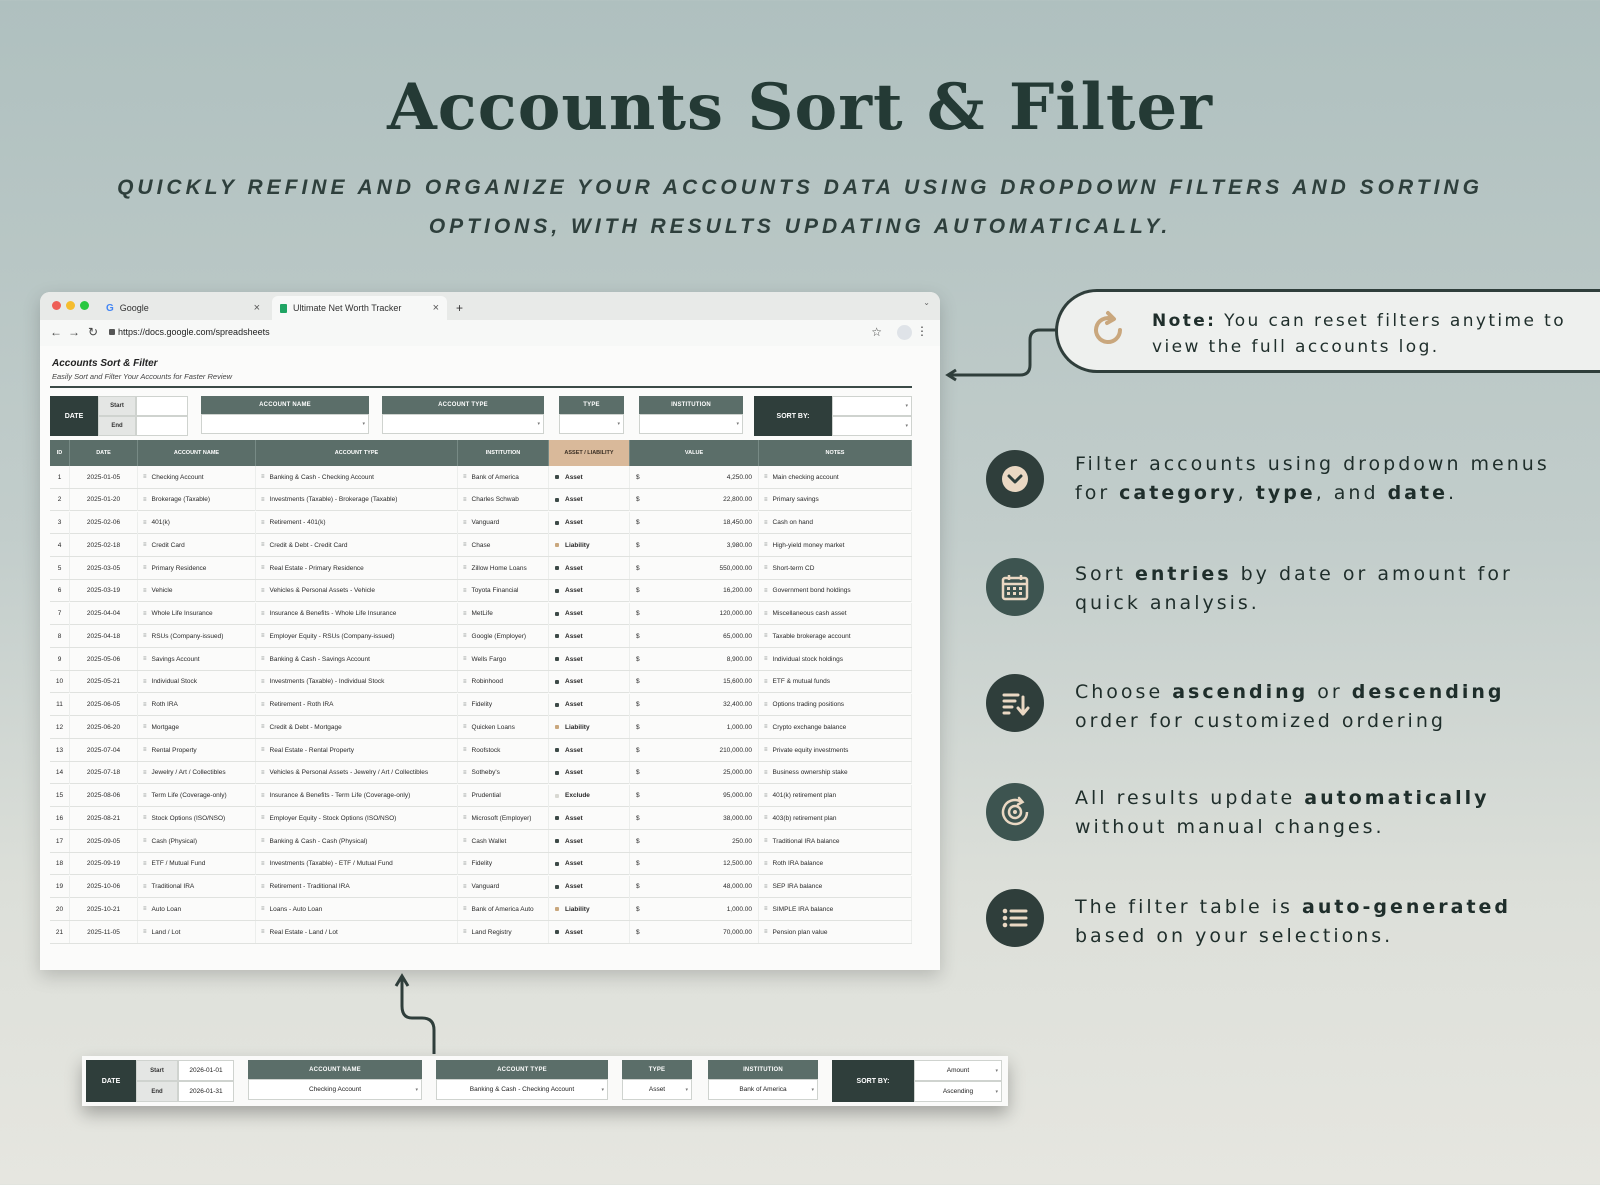 Image resolution: width=1600 pixels, height=1185 pixels. What do you see at coordinates (60, 613) in the screenshot?
I see `cell-id: 7` at bounding box center [60, 613].